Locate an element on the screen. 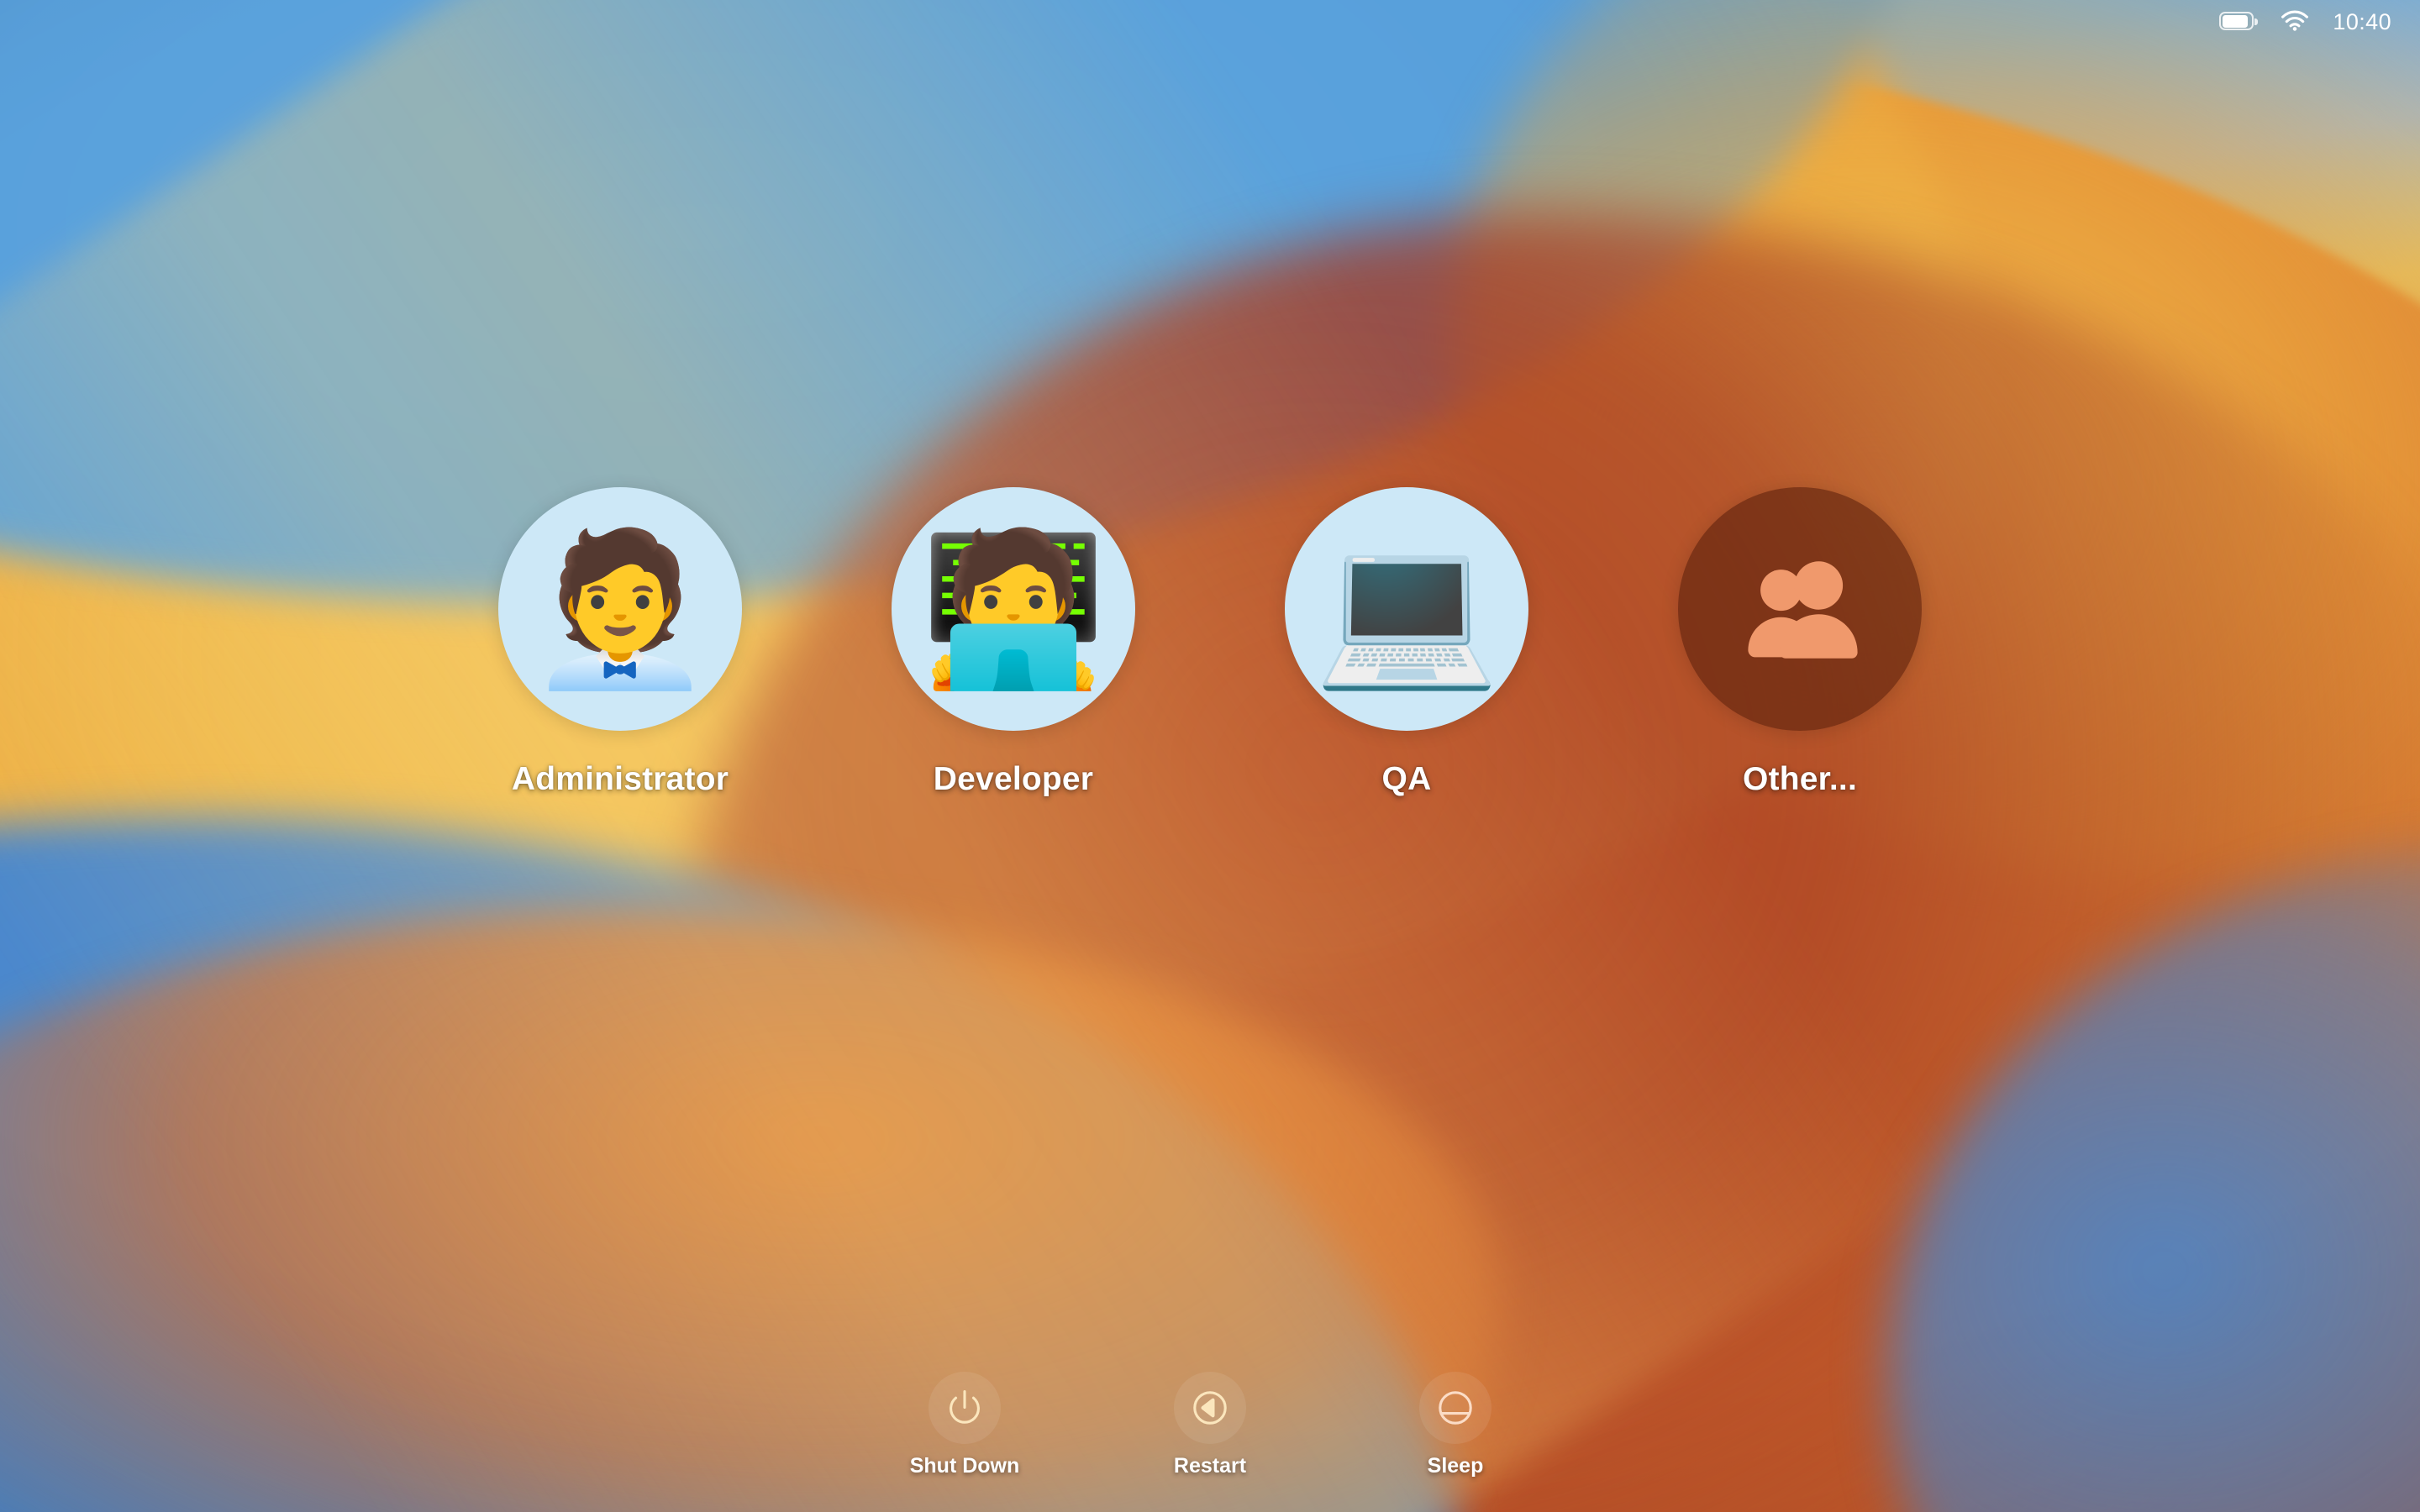 This screenshot has height=1512, width=2420. shut-down-label: Shut Down is located at coordinates (964, 1466).